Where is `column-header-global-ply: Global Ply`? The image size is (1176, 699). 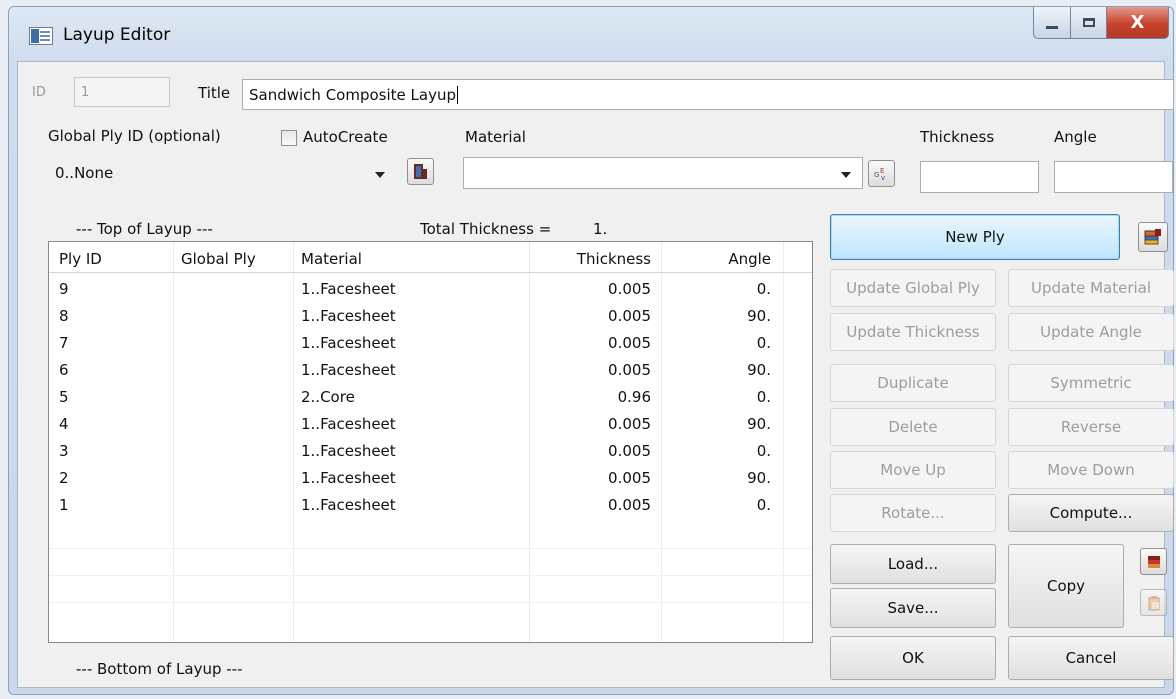 column-header-global-ply: Global Ply is located at coordinates (218, 259).